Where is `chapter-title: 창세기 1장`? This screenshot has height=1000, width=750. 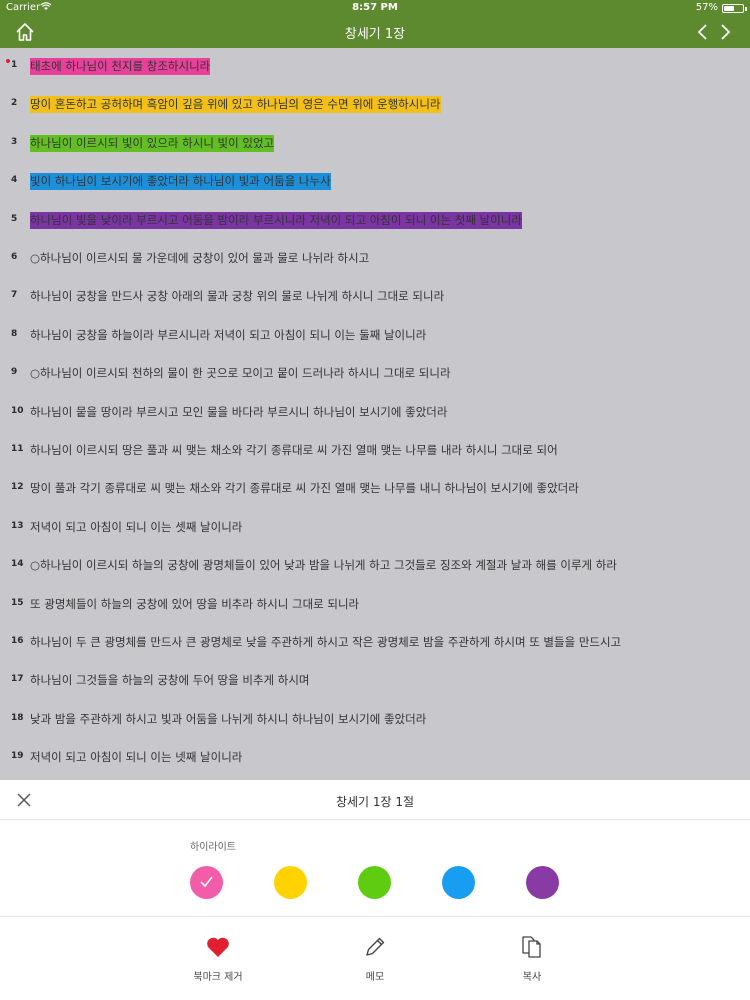 chapter-title: 창세기 1장 is located at coordinates (375, 34).